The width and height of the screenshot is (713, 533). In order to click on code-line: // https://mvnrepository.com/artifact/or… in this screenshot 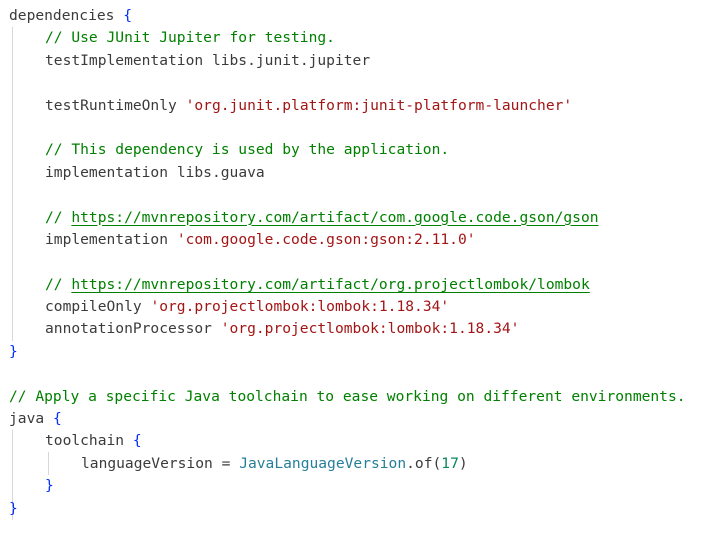, I will do `click(356, 285)`.